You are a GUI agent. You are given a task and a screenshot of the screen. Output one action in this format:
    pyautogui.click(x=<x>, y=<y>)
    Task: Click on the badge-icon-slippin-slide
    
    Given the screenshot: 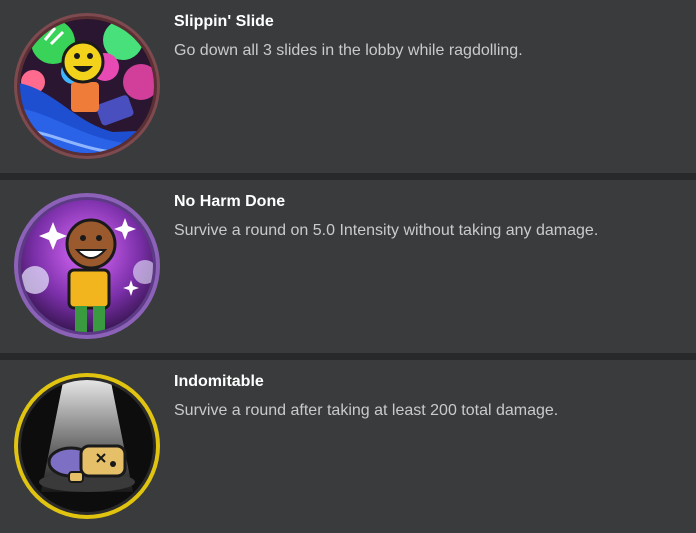 What is the action you would take?
    pyautogui.click(x=87, y=86)
    